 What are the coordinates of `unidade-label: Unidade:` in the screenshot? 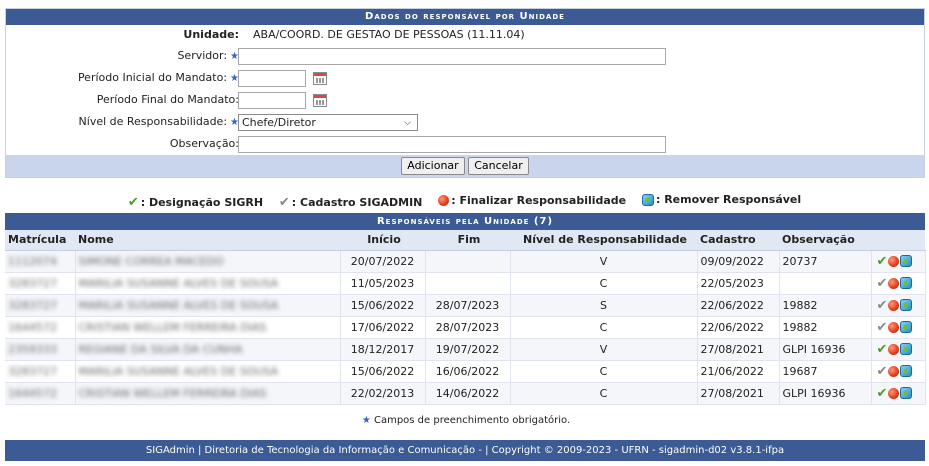 It's located at (211, 34).